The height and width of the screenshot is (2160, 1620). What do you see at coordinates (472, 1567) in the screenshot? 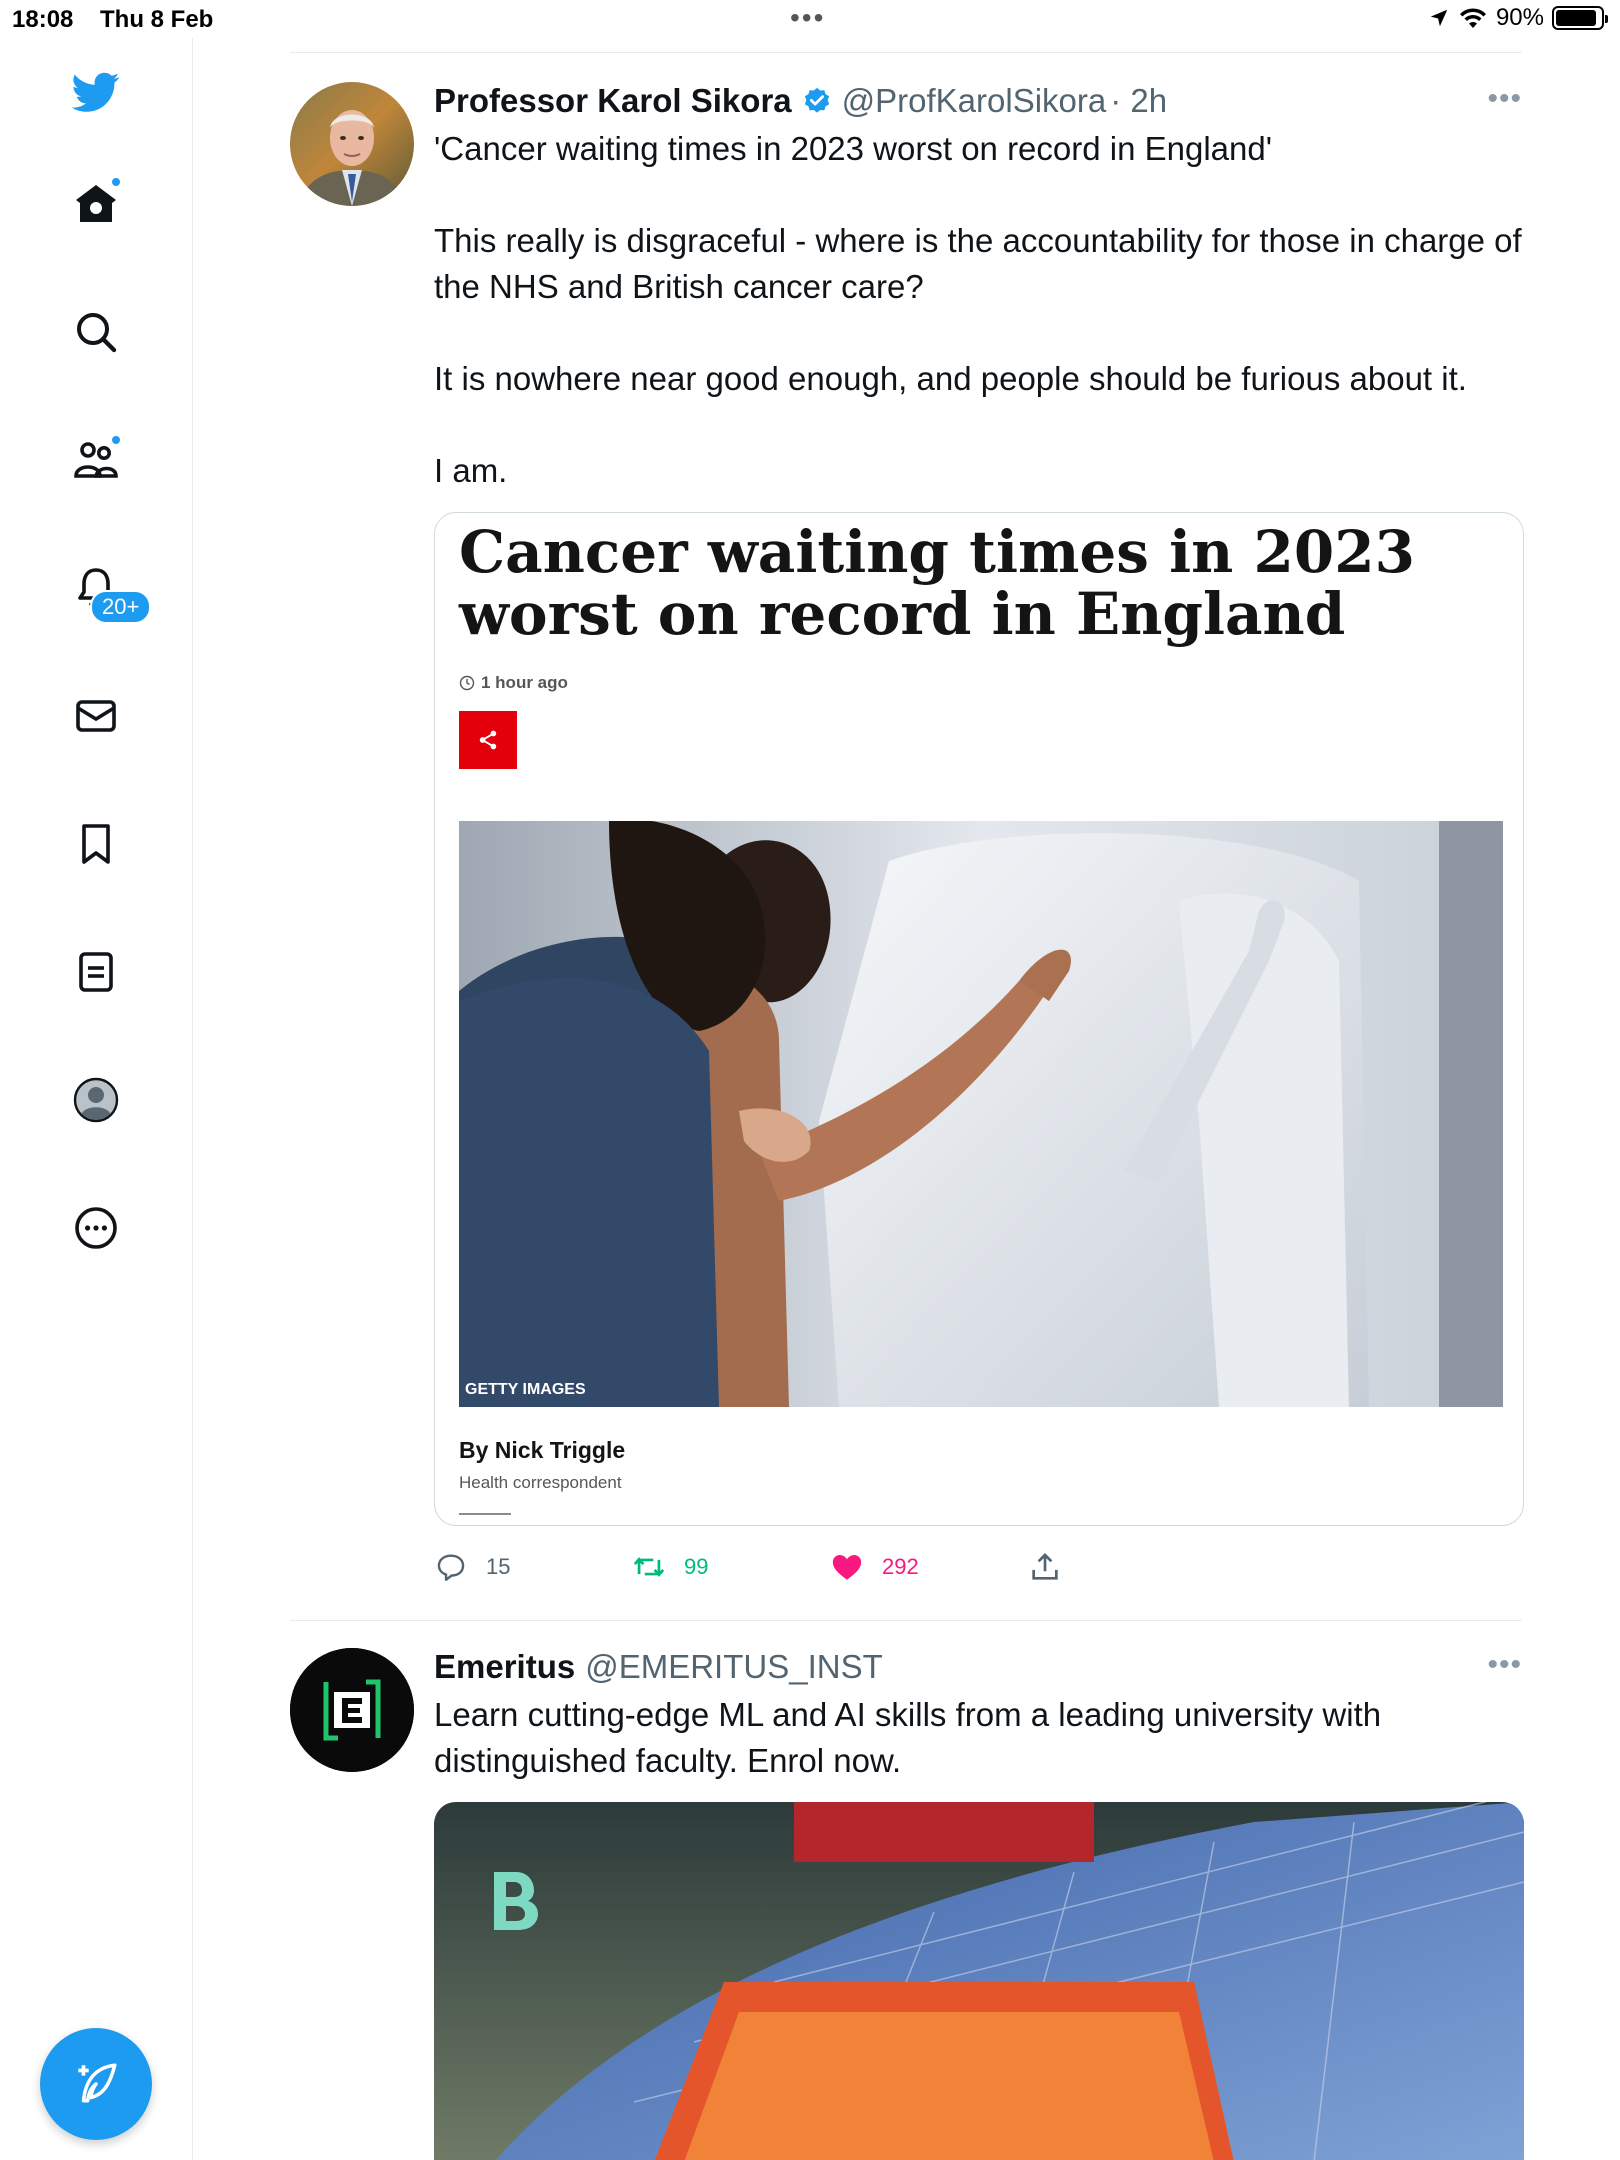
I see `reply-button: 15` at bounding box center [472, 1567].